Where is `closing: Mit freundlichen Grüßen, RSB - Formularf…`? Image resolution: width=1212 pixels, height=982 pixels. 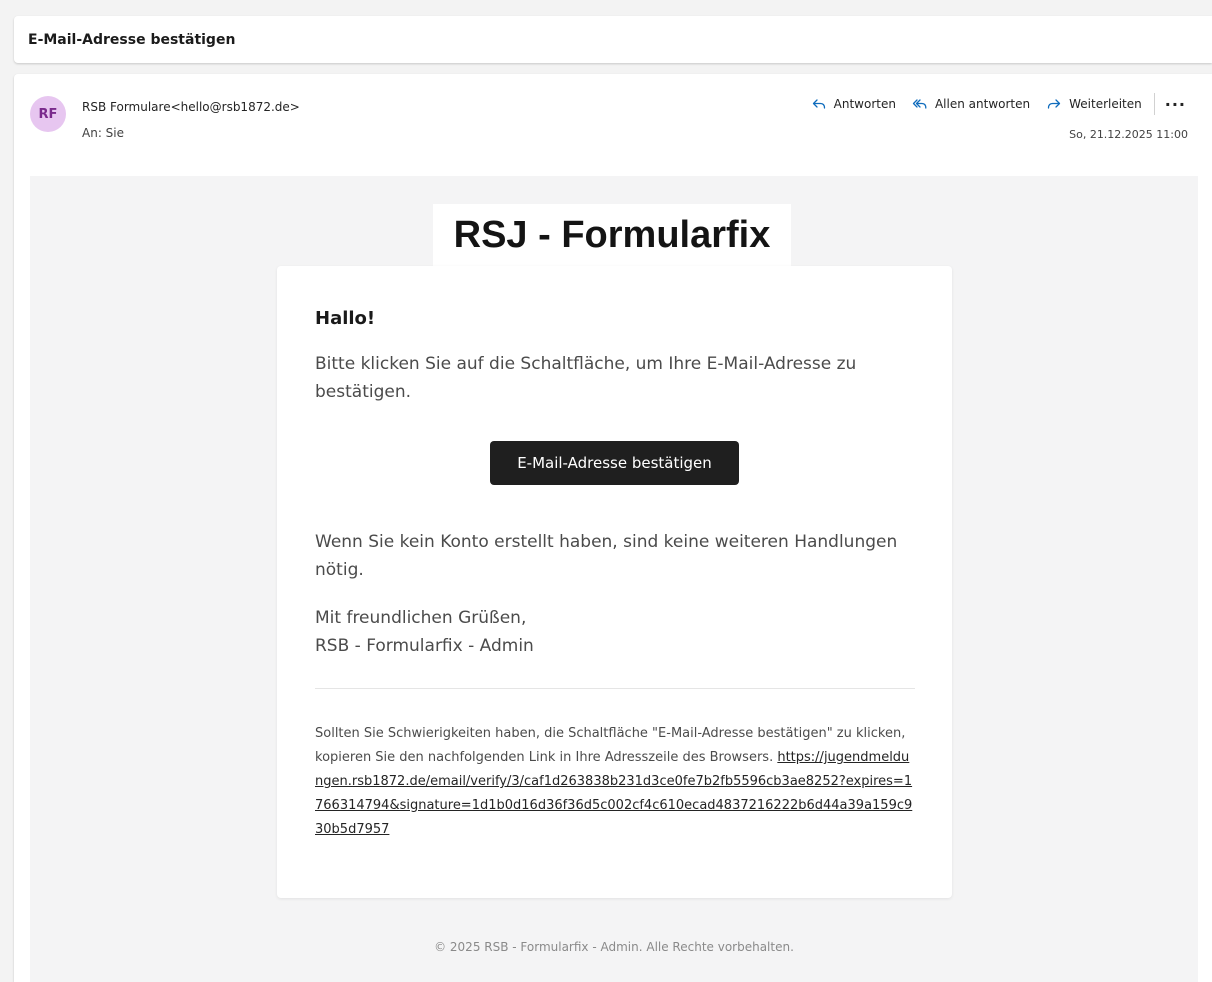
closing: Mit freundlichen Grüßen, RSB - Formularf… is located at coordinates (615, 632).